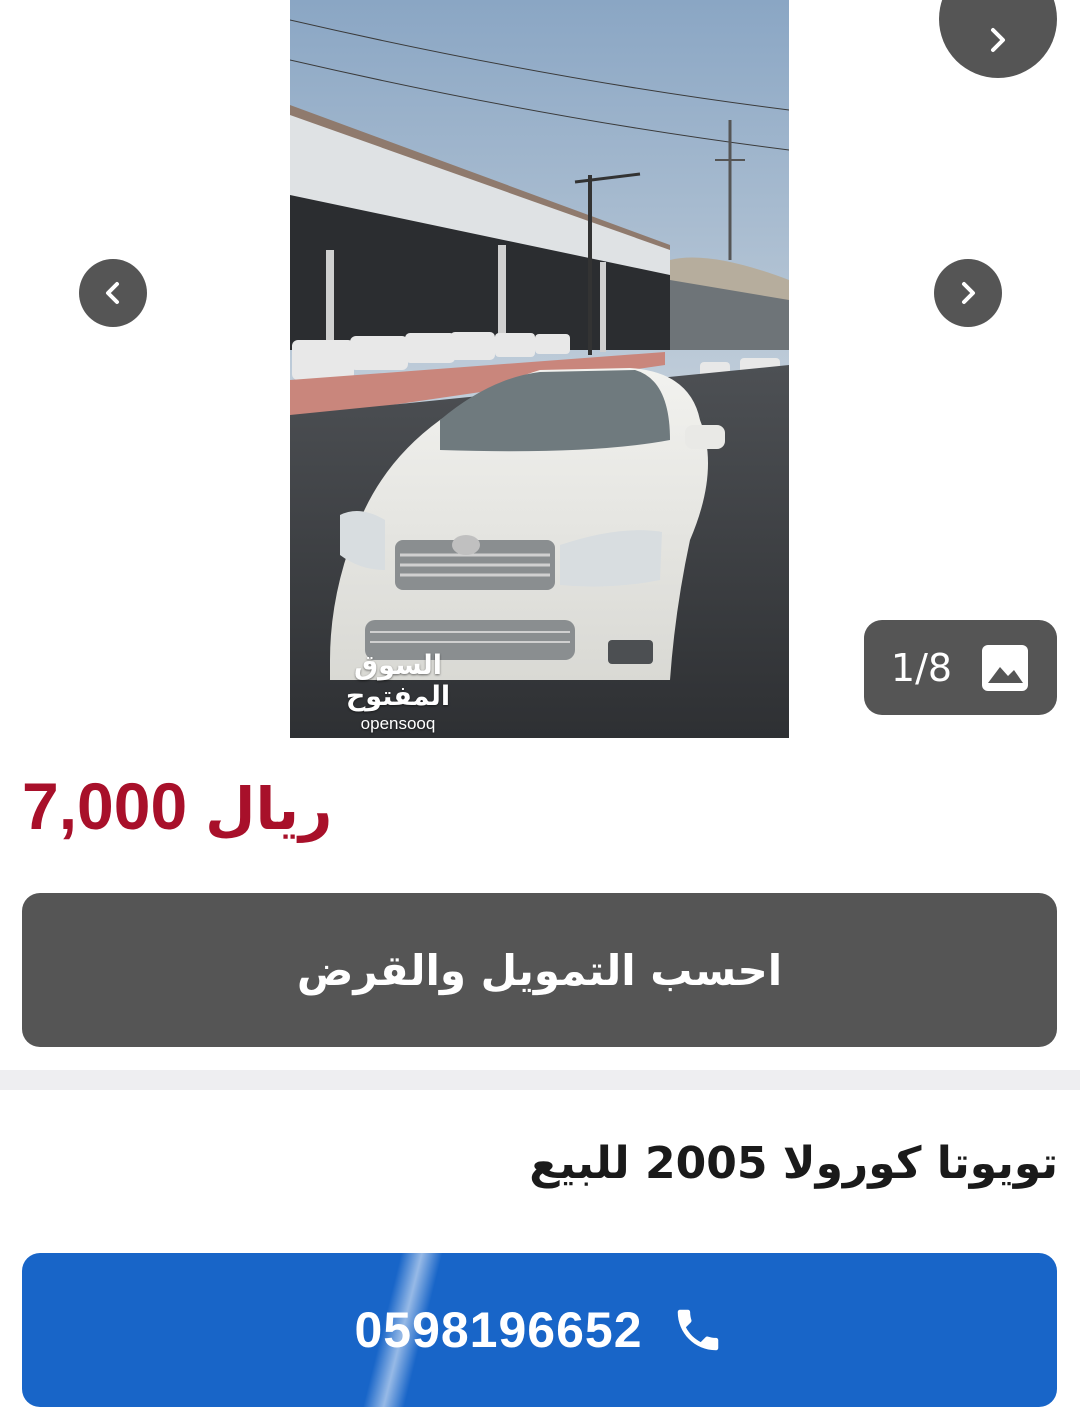 This screenshot has height=1421, width=1080. I want to click on price-currency: ريال, so click(269, 809).